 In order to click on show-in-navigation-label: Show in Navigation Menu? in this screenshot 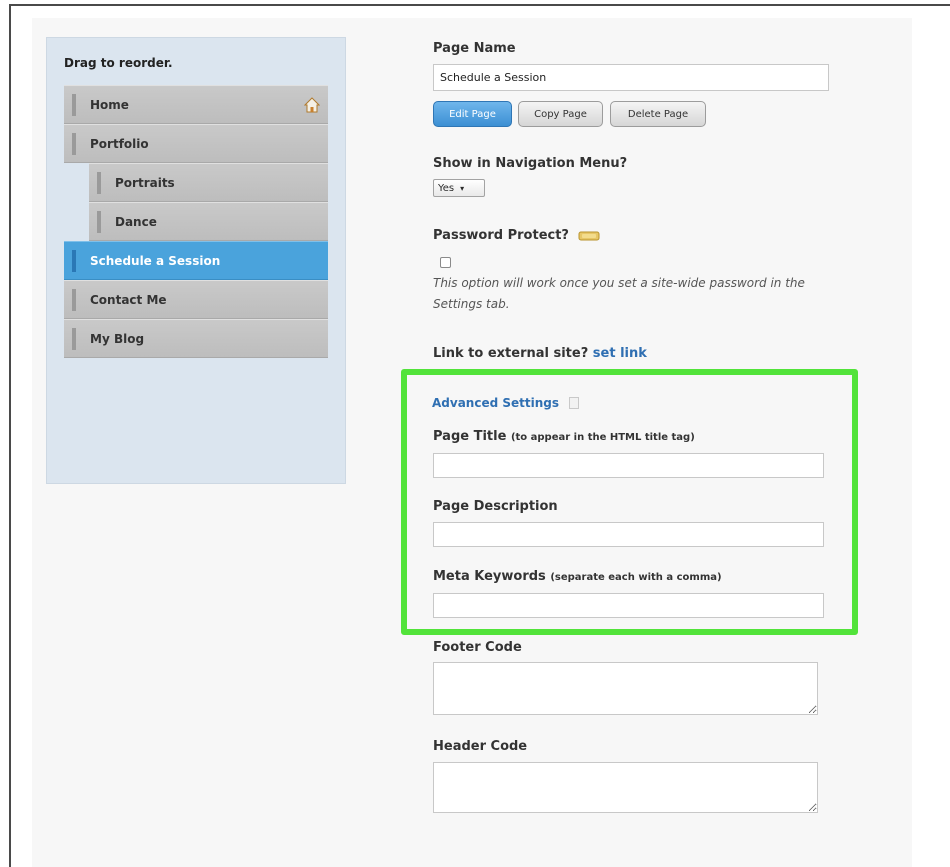, I will do `click(530, 163)`.